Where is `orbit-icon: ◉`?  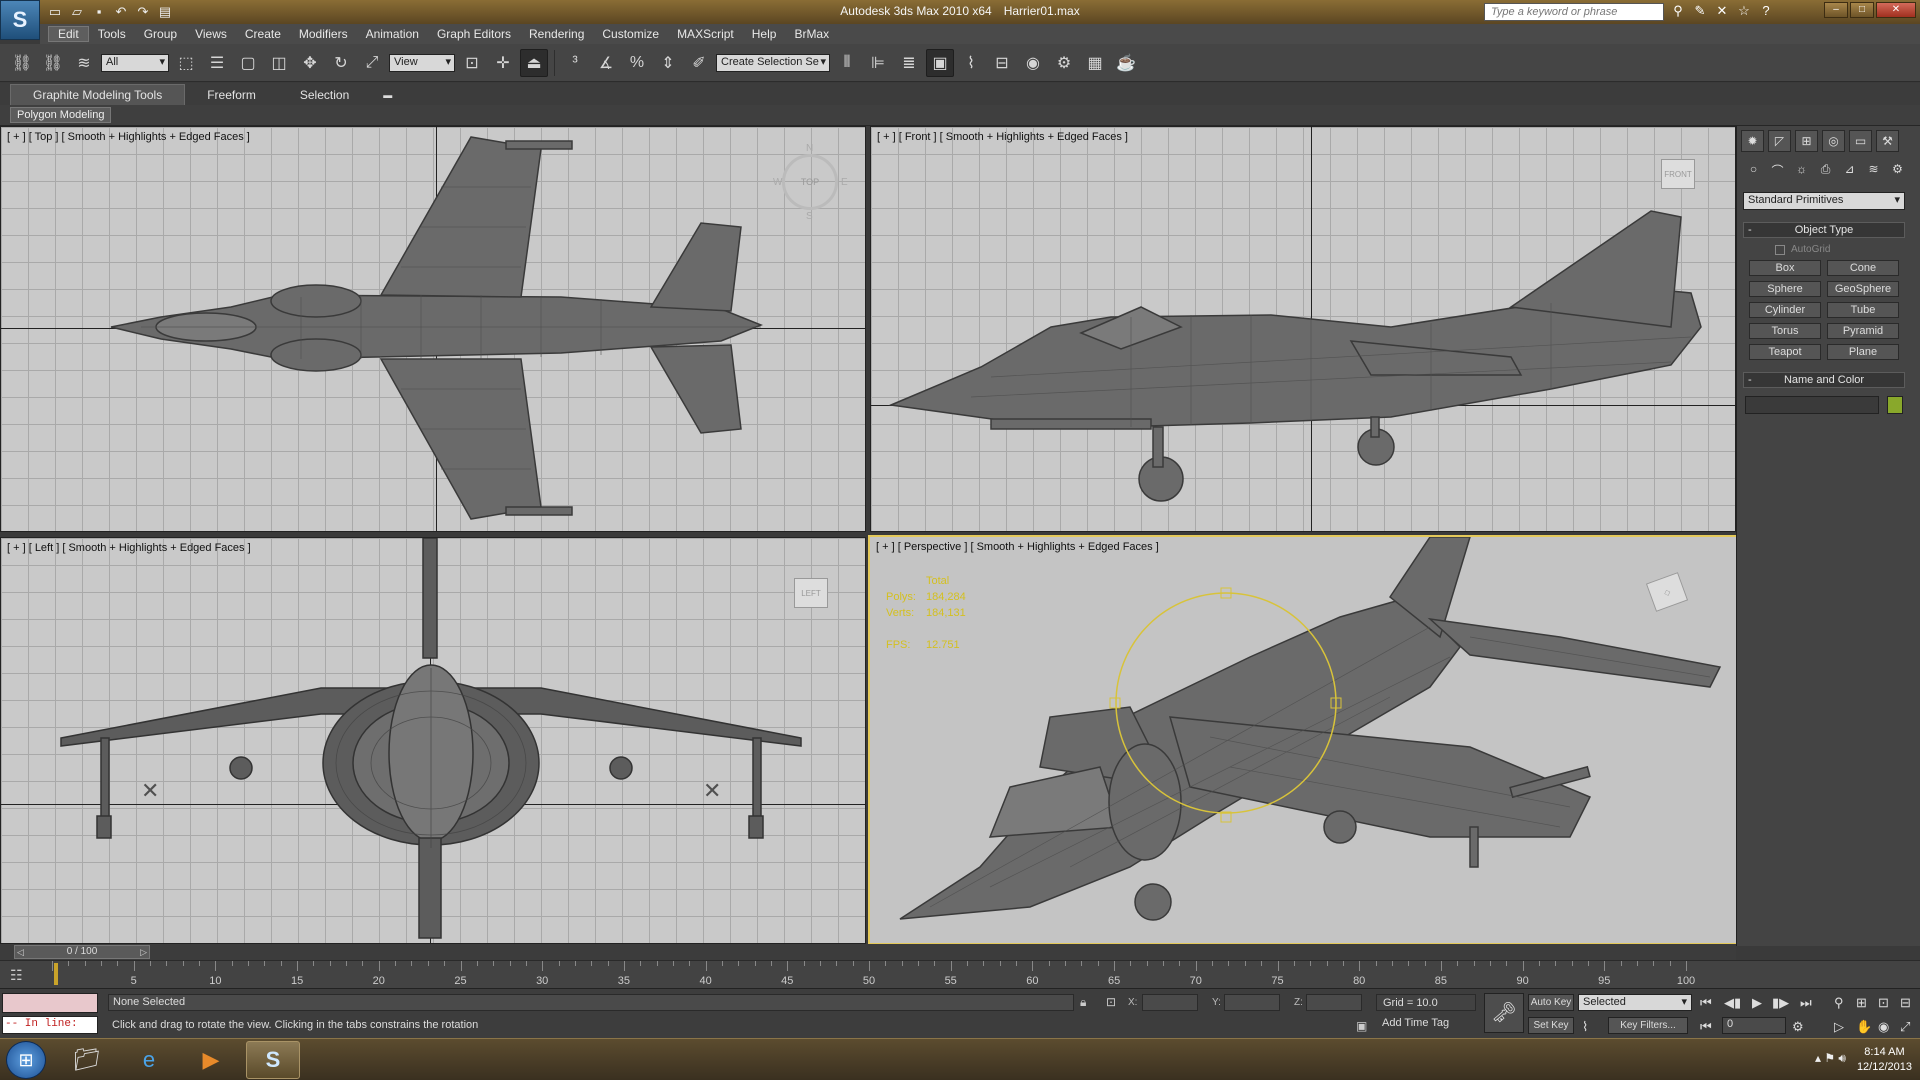 orbit-icon: ◉ is located at coordinates (1883, 1027).